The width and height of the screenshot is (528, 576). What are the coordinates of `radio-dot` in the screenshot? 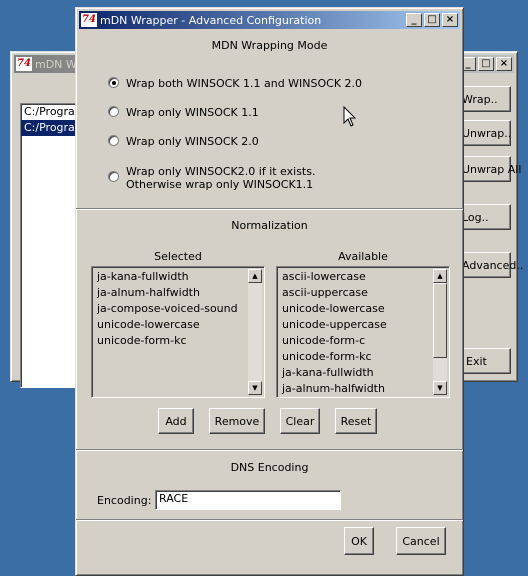 It's located at (114, 83).